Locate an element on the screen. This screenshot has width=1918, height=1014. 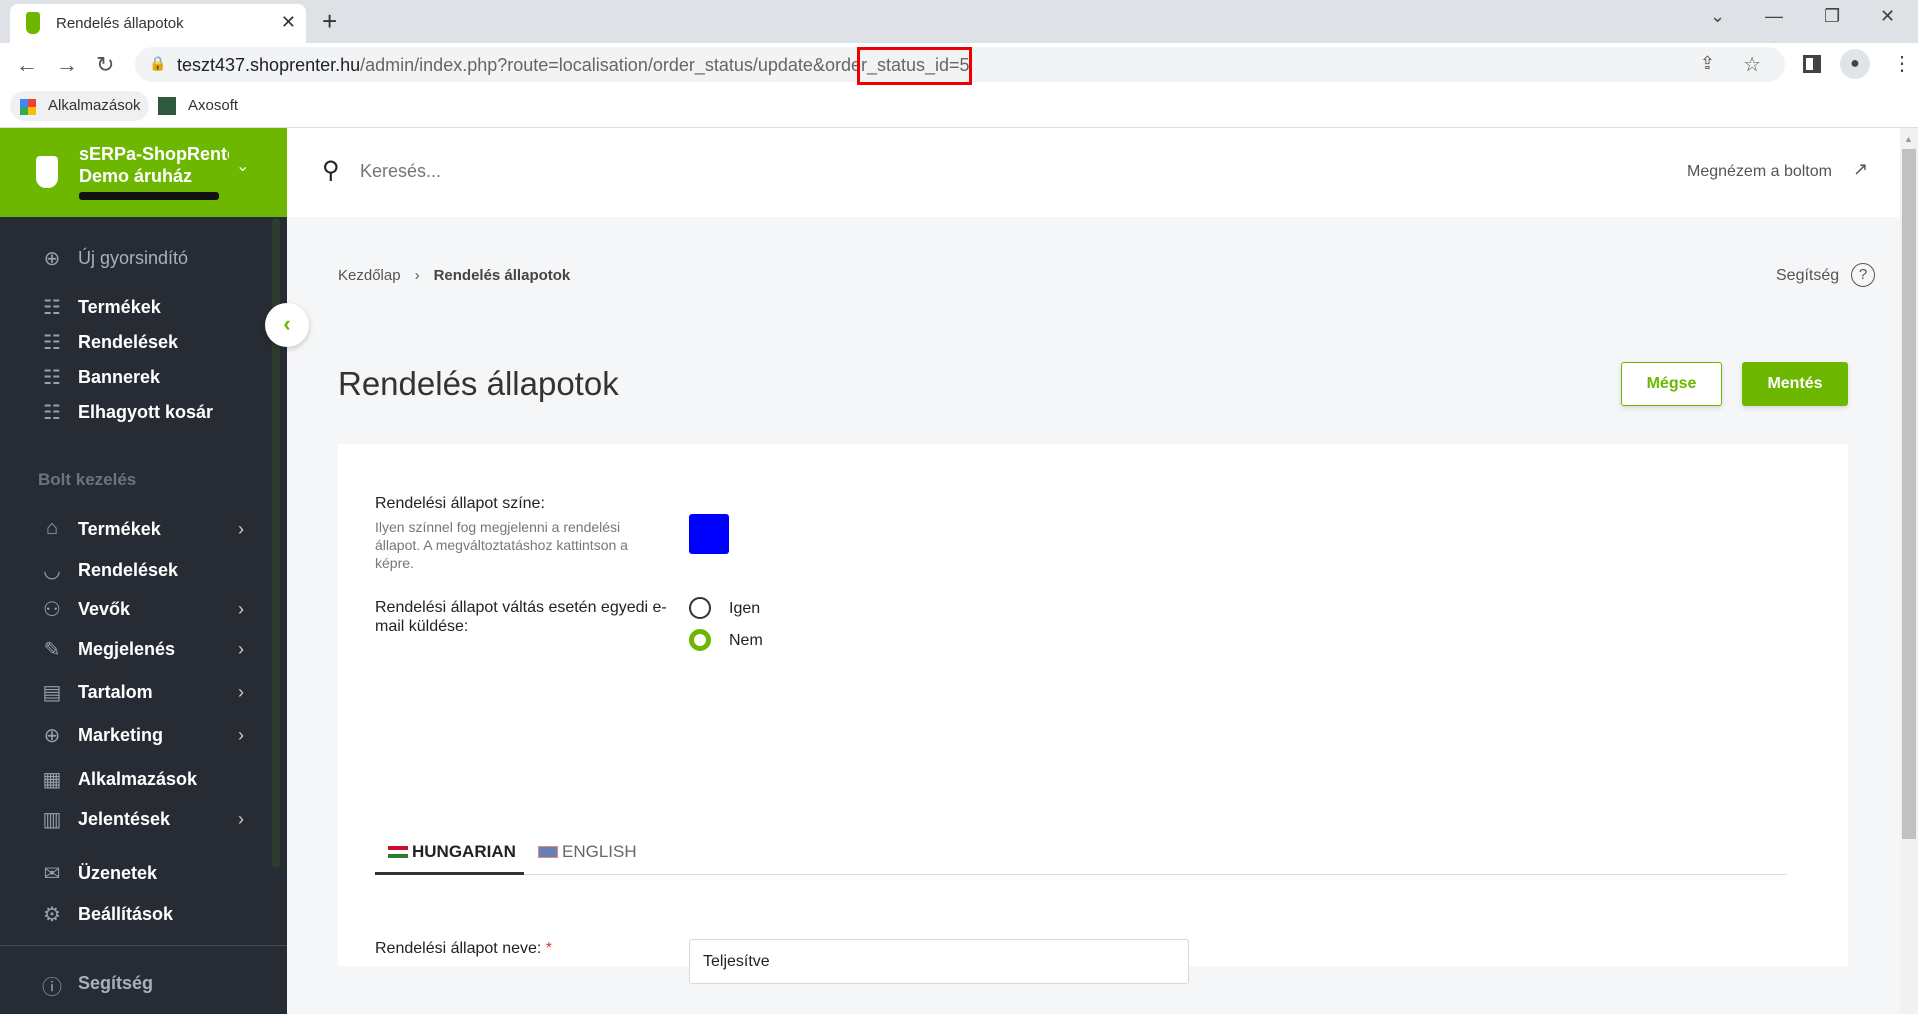
item-label: Beállítások is located at coordinates (126, 913).